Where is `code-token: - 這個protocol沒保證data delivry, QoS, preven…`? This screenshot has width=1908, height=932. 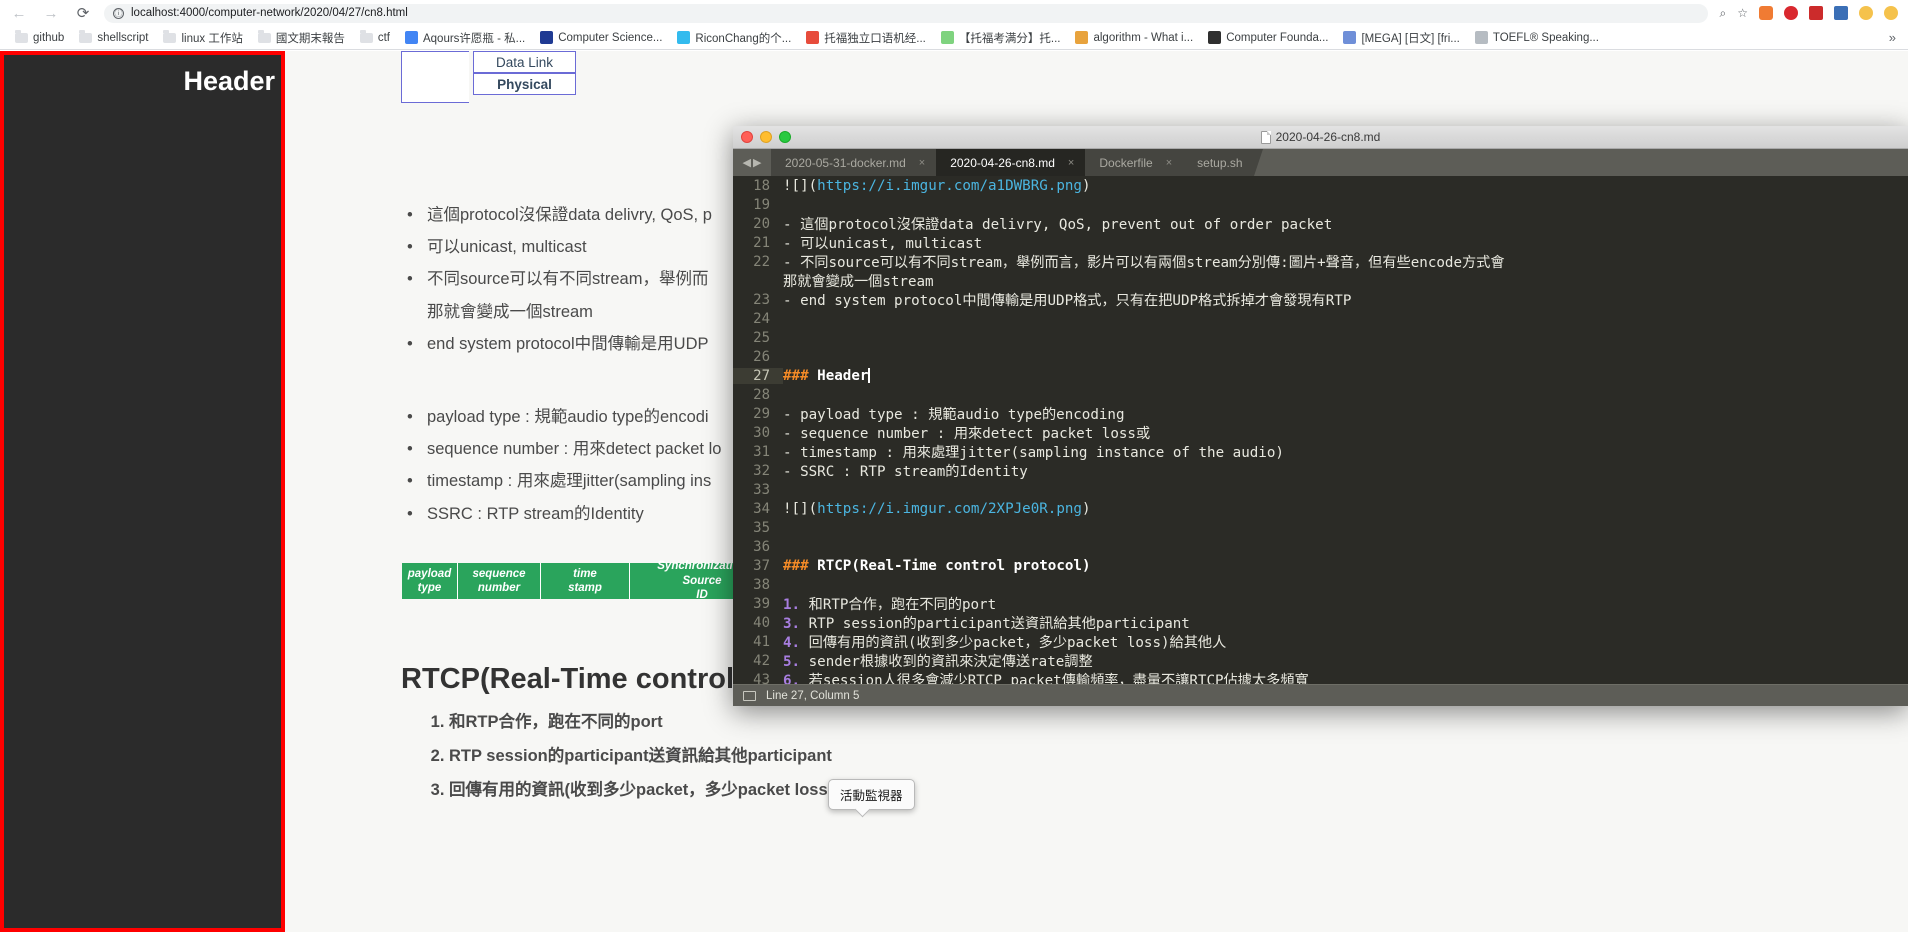 code-token: - 這個protocol沒保證data delivry, QoS, preven… is located at coordinates (1058, 224).